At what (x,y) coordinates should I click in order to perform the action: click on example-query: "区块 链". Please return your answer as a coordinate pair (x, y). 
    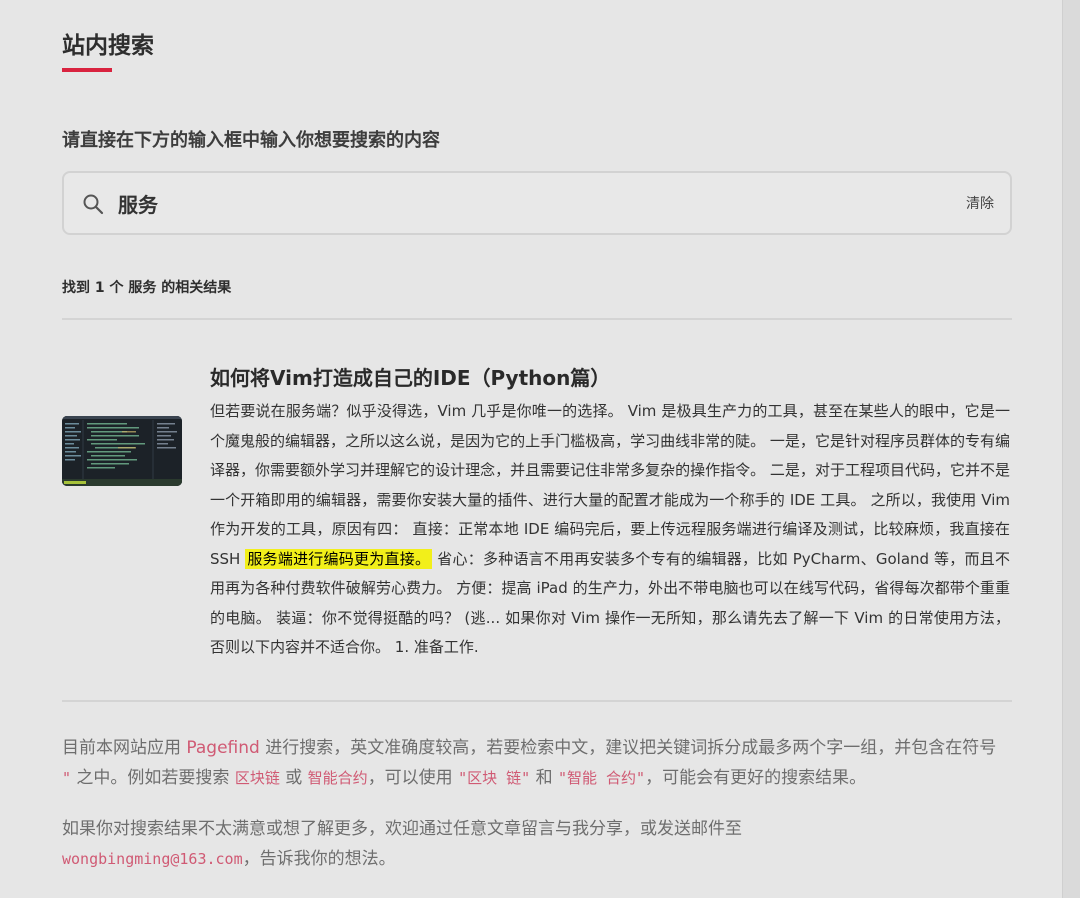
    Looking at the image, I should click on (494, 778).